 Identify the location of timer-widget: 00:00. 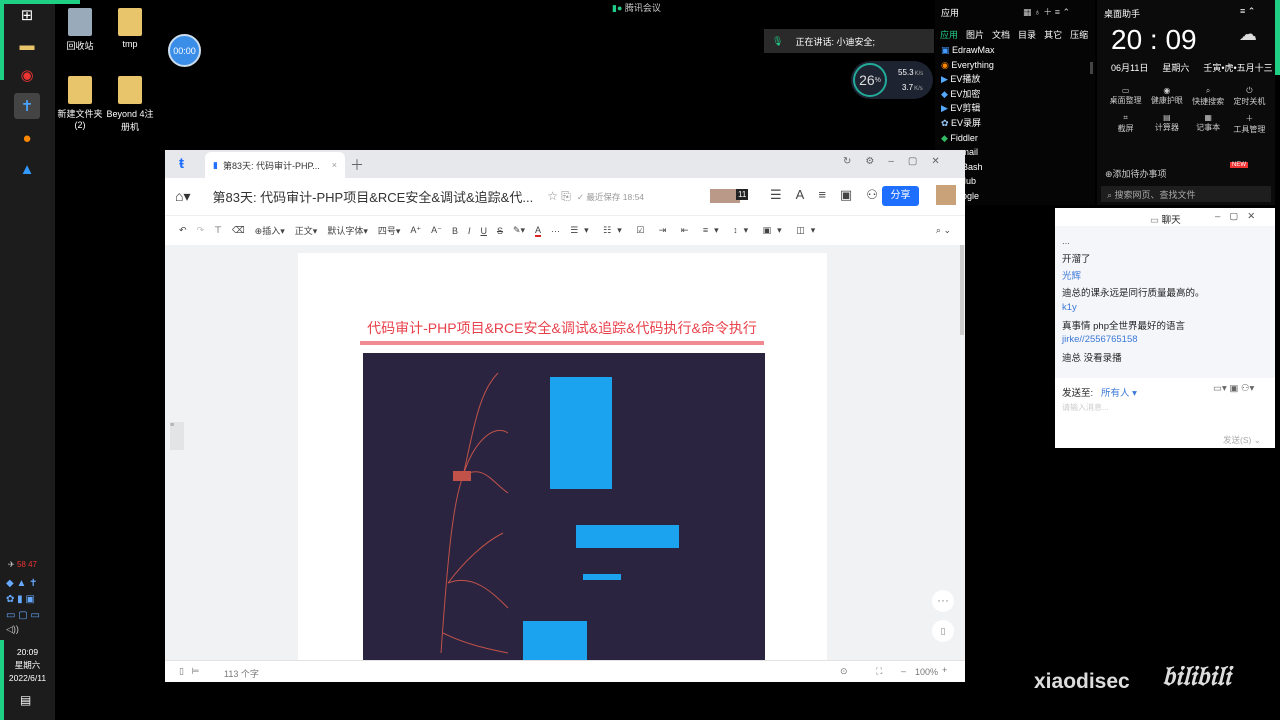
(184, 50).